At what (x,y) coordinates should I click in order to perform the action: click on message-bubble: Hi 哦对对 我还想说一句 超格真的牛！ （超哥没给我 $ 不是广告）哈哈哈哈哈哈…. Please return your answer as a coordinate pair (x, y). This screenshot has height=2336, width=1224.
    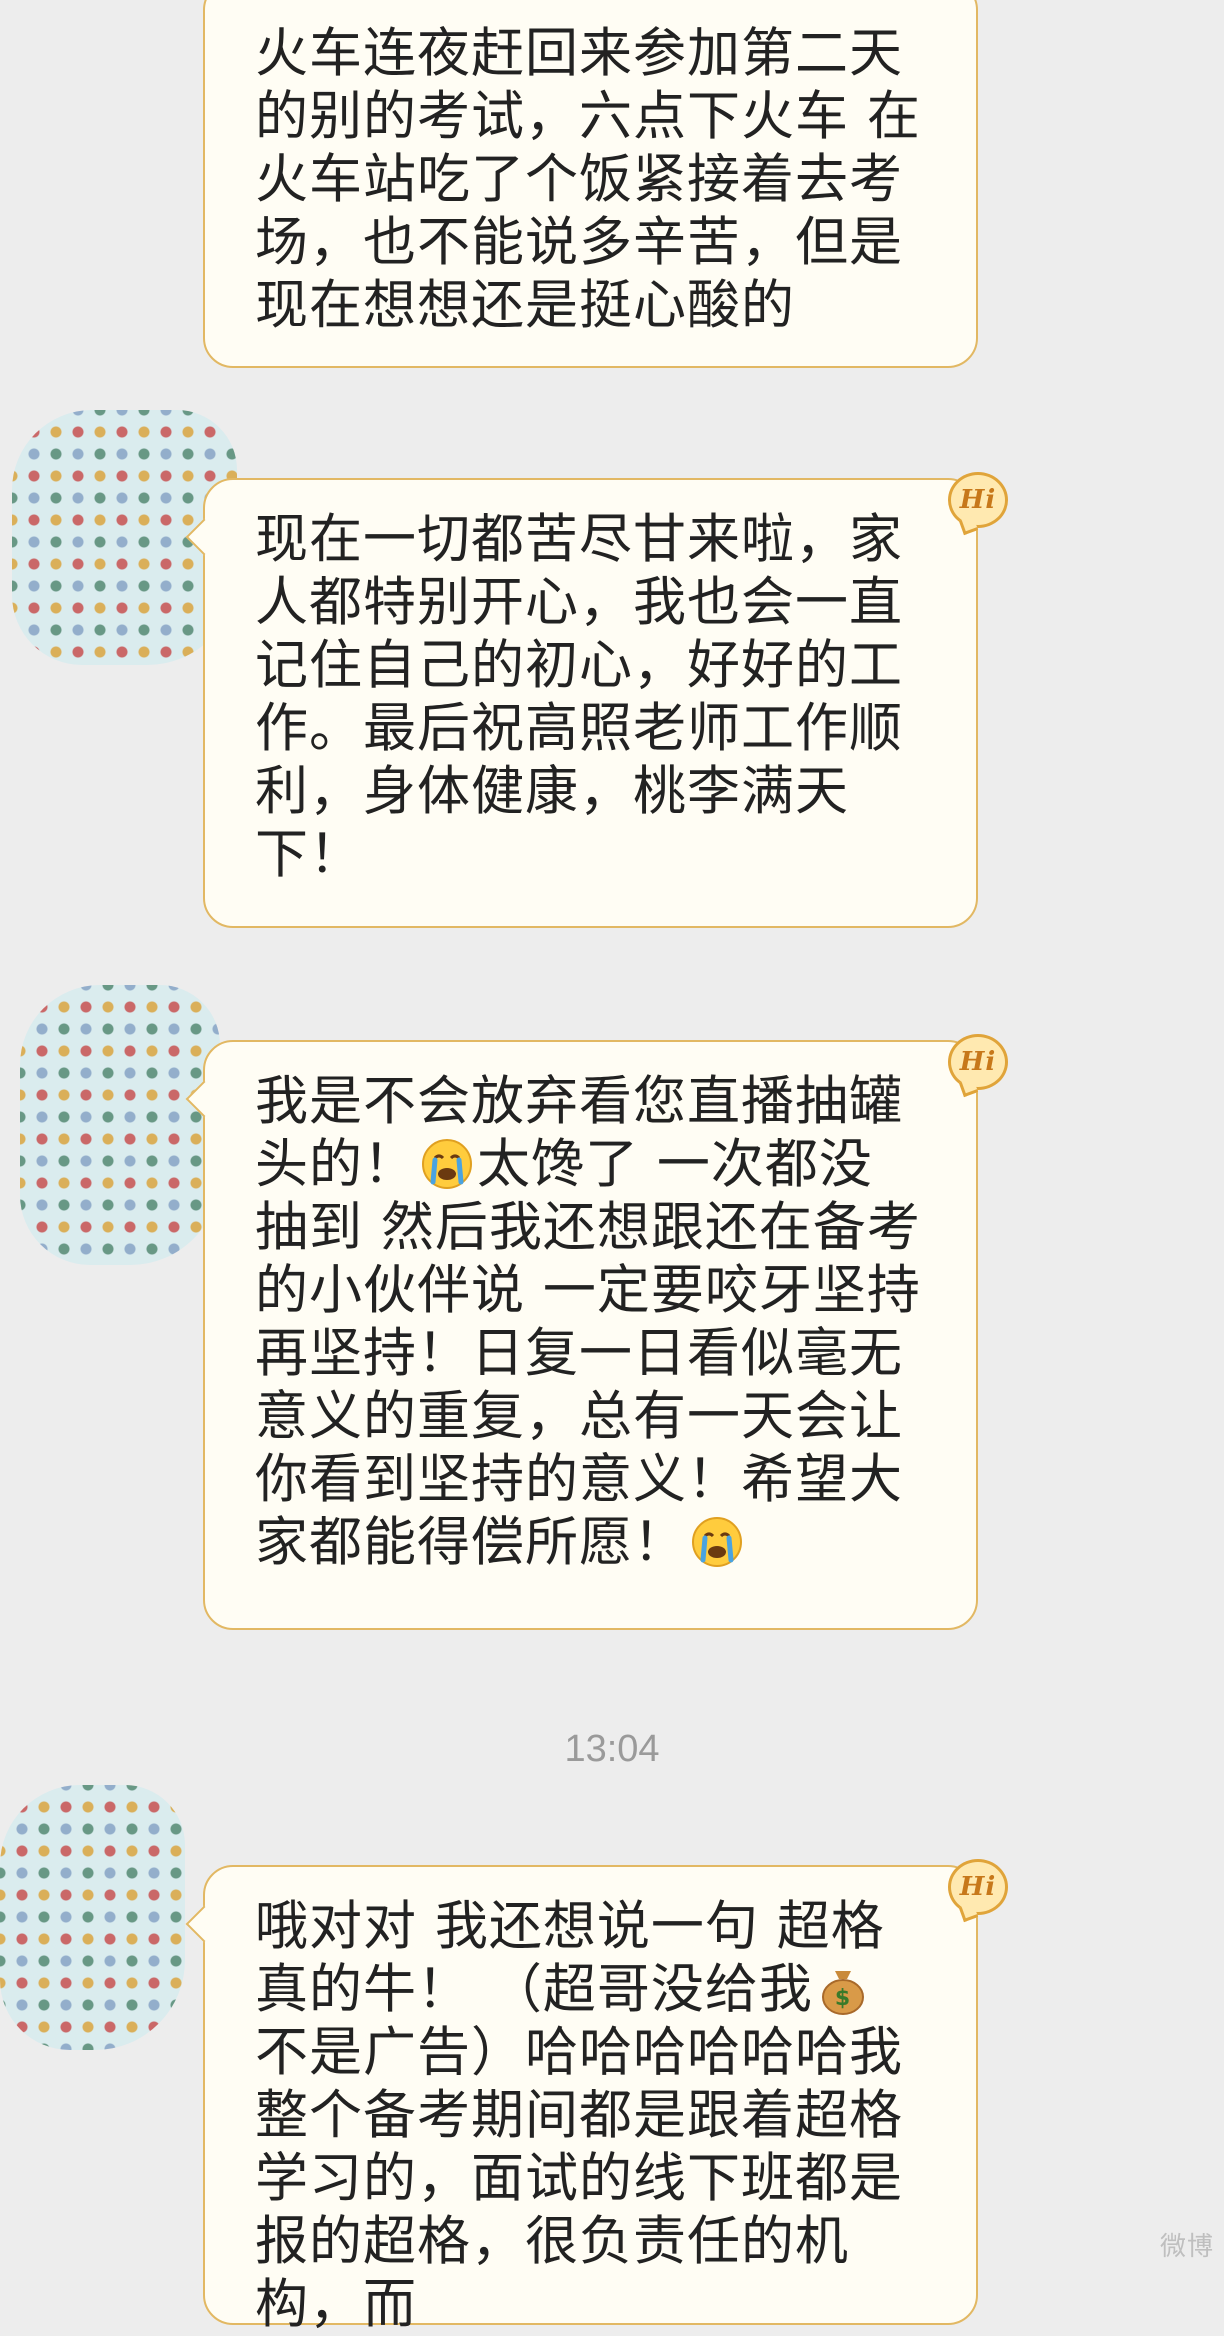
    Looking at the image, I should click on (596, 2097).